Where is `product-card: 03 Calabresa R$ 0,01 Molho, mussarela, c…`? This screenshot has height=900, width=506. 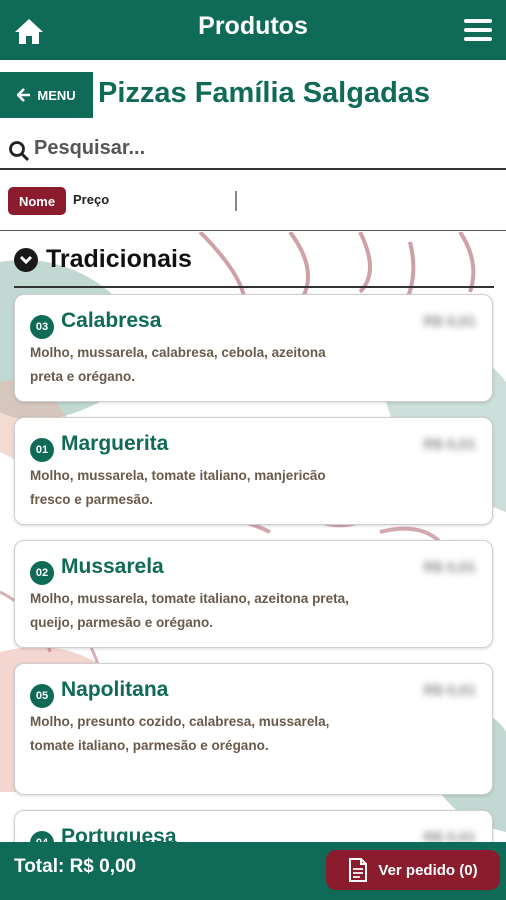 product-card: 03 Calabresa R$ 0,01 Molho, mussarela, c… is located at coordinates (253, 348).